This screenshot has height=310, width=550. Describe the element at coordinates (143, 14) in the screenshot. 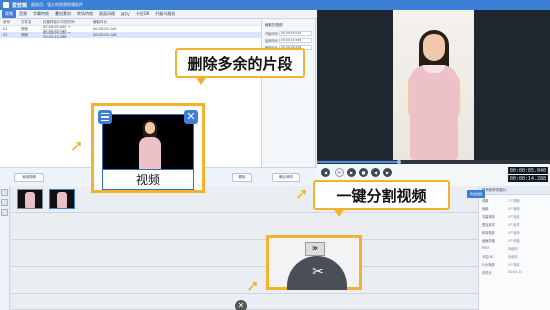

I see `tab-karaoke: 卡拉OK` at that location.